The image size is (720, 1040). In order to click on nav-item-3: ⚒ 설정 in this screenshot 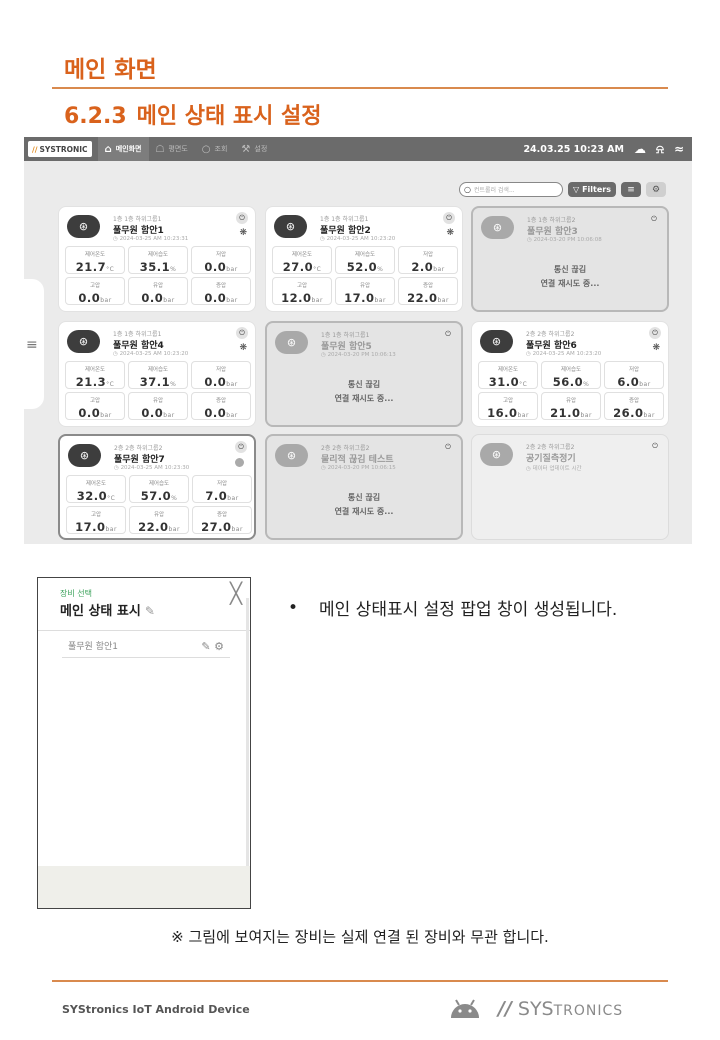, I will do `click(254, 149)`.